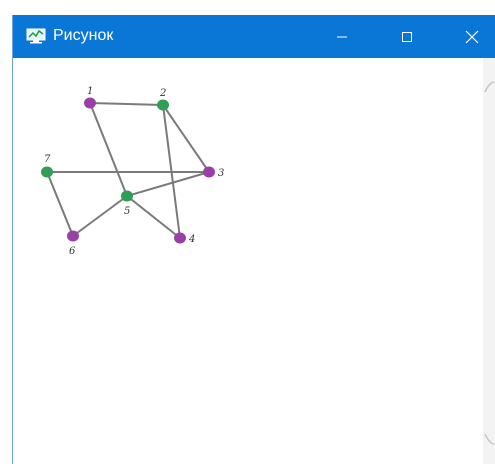 The height and width of the screenshot is (464, 495). I want to click on maximize-icon, so click(407, 36).